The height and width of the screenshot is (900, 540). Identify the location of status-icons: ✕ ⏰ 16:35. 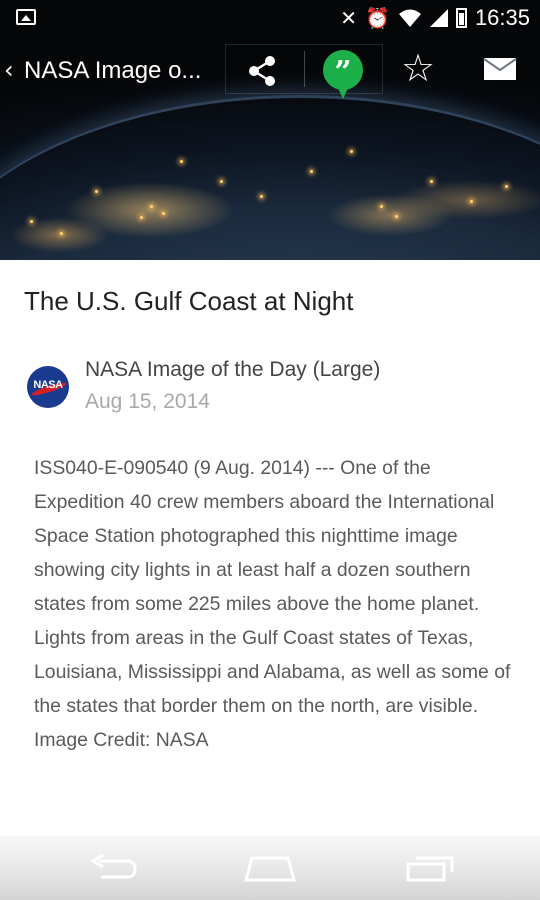
(435, 18).